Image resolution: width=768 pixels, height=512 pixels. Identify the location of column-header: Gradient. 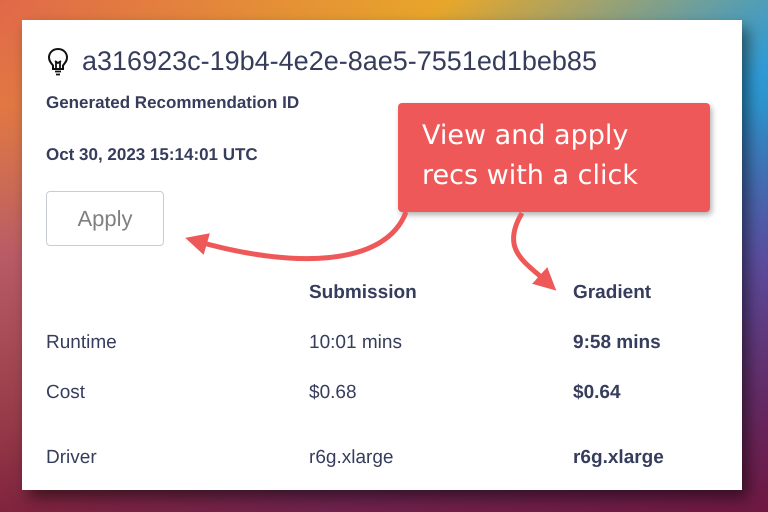
(612, 293).